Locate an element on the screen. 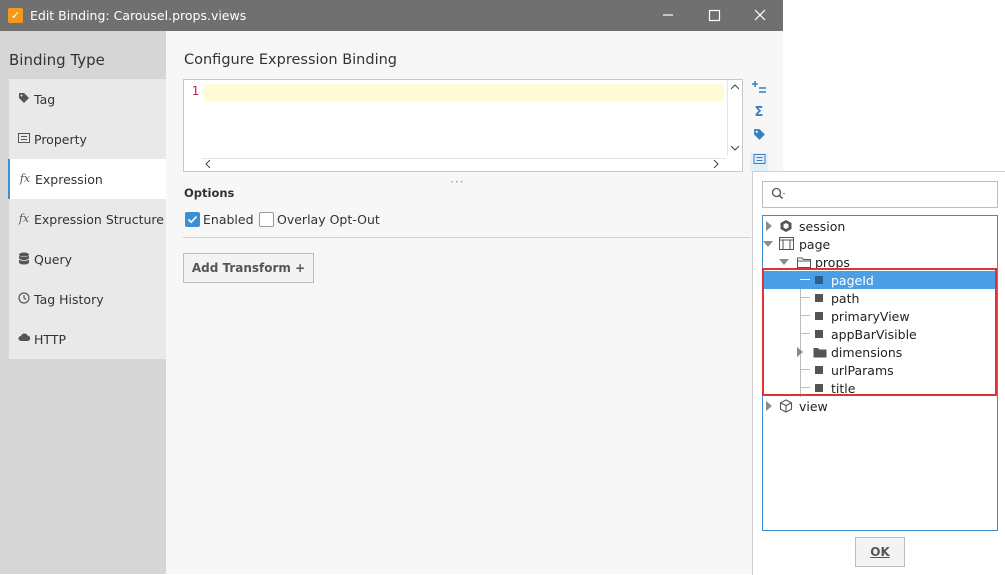  horizontal-scrollbar is located at coordinates (464, 164).